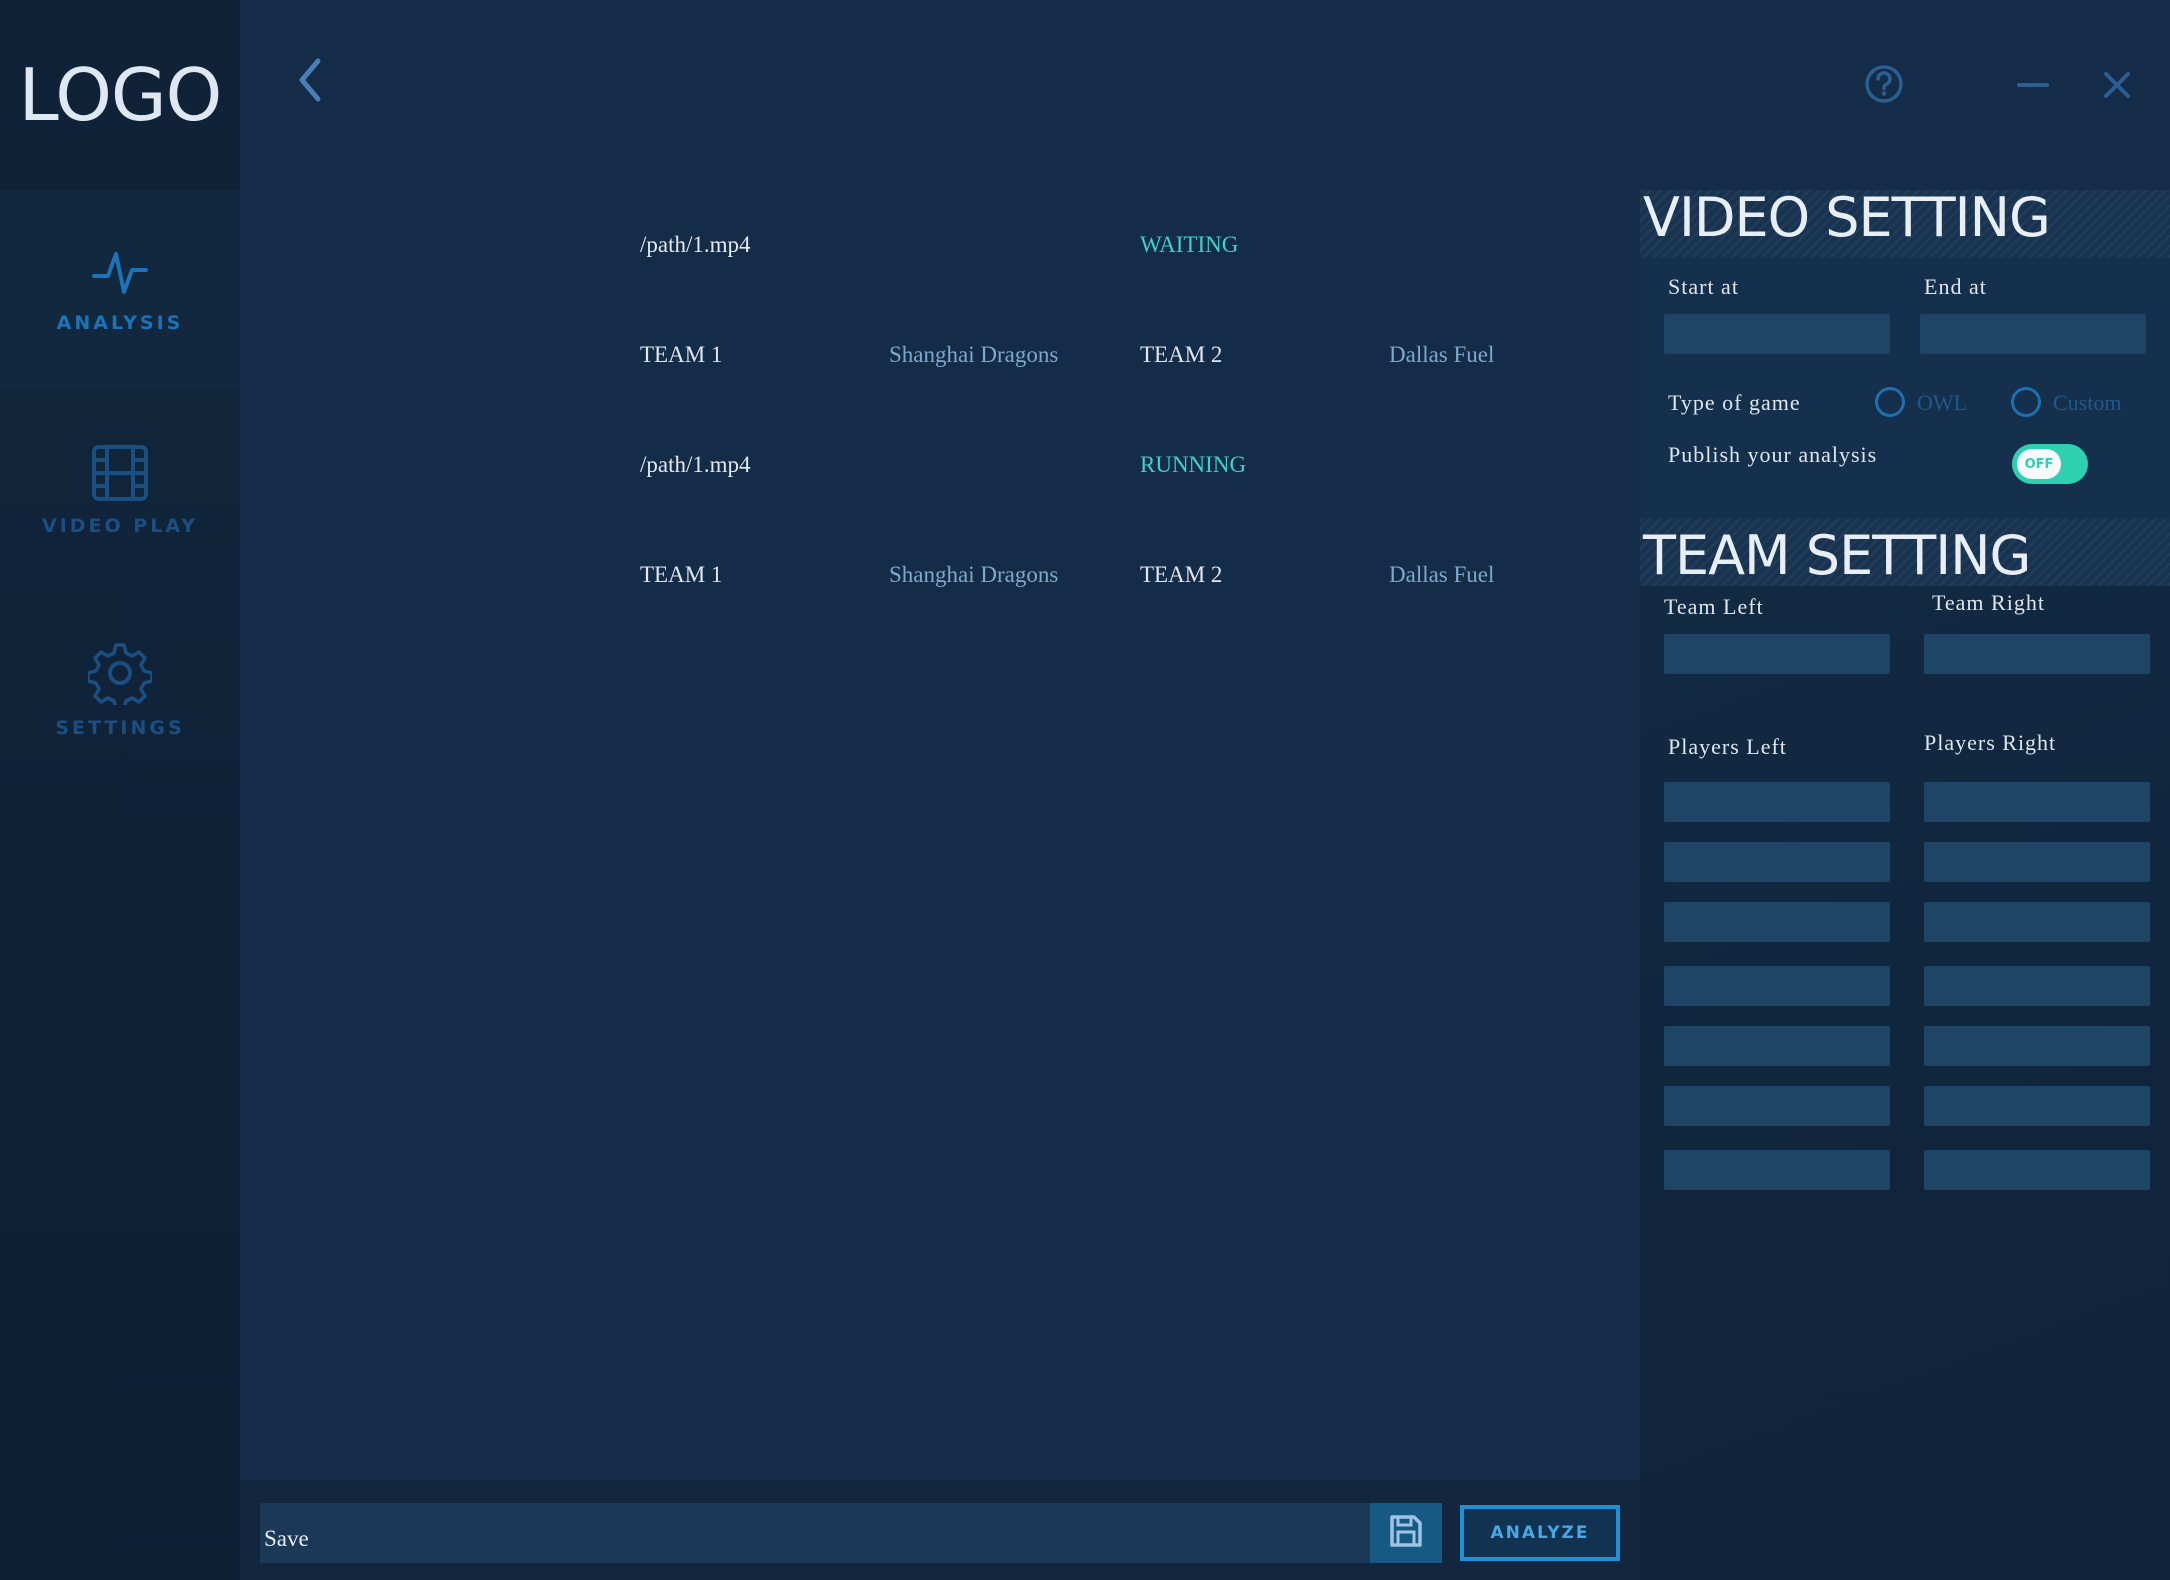 This screenshot has height=1580, width=2170. What do you see at coordinates (120, 728) in the screenshot?
I see `sidebar-item-label: SETTINGS` at bounding box center [120, 728].